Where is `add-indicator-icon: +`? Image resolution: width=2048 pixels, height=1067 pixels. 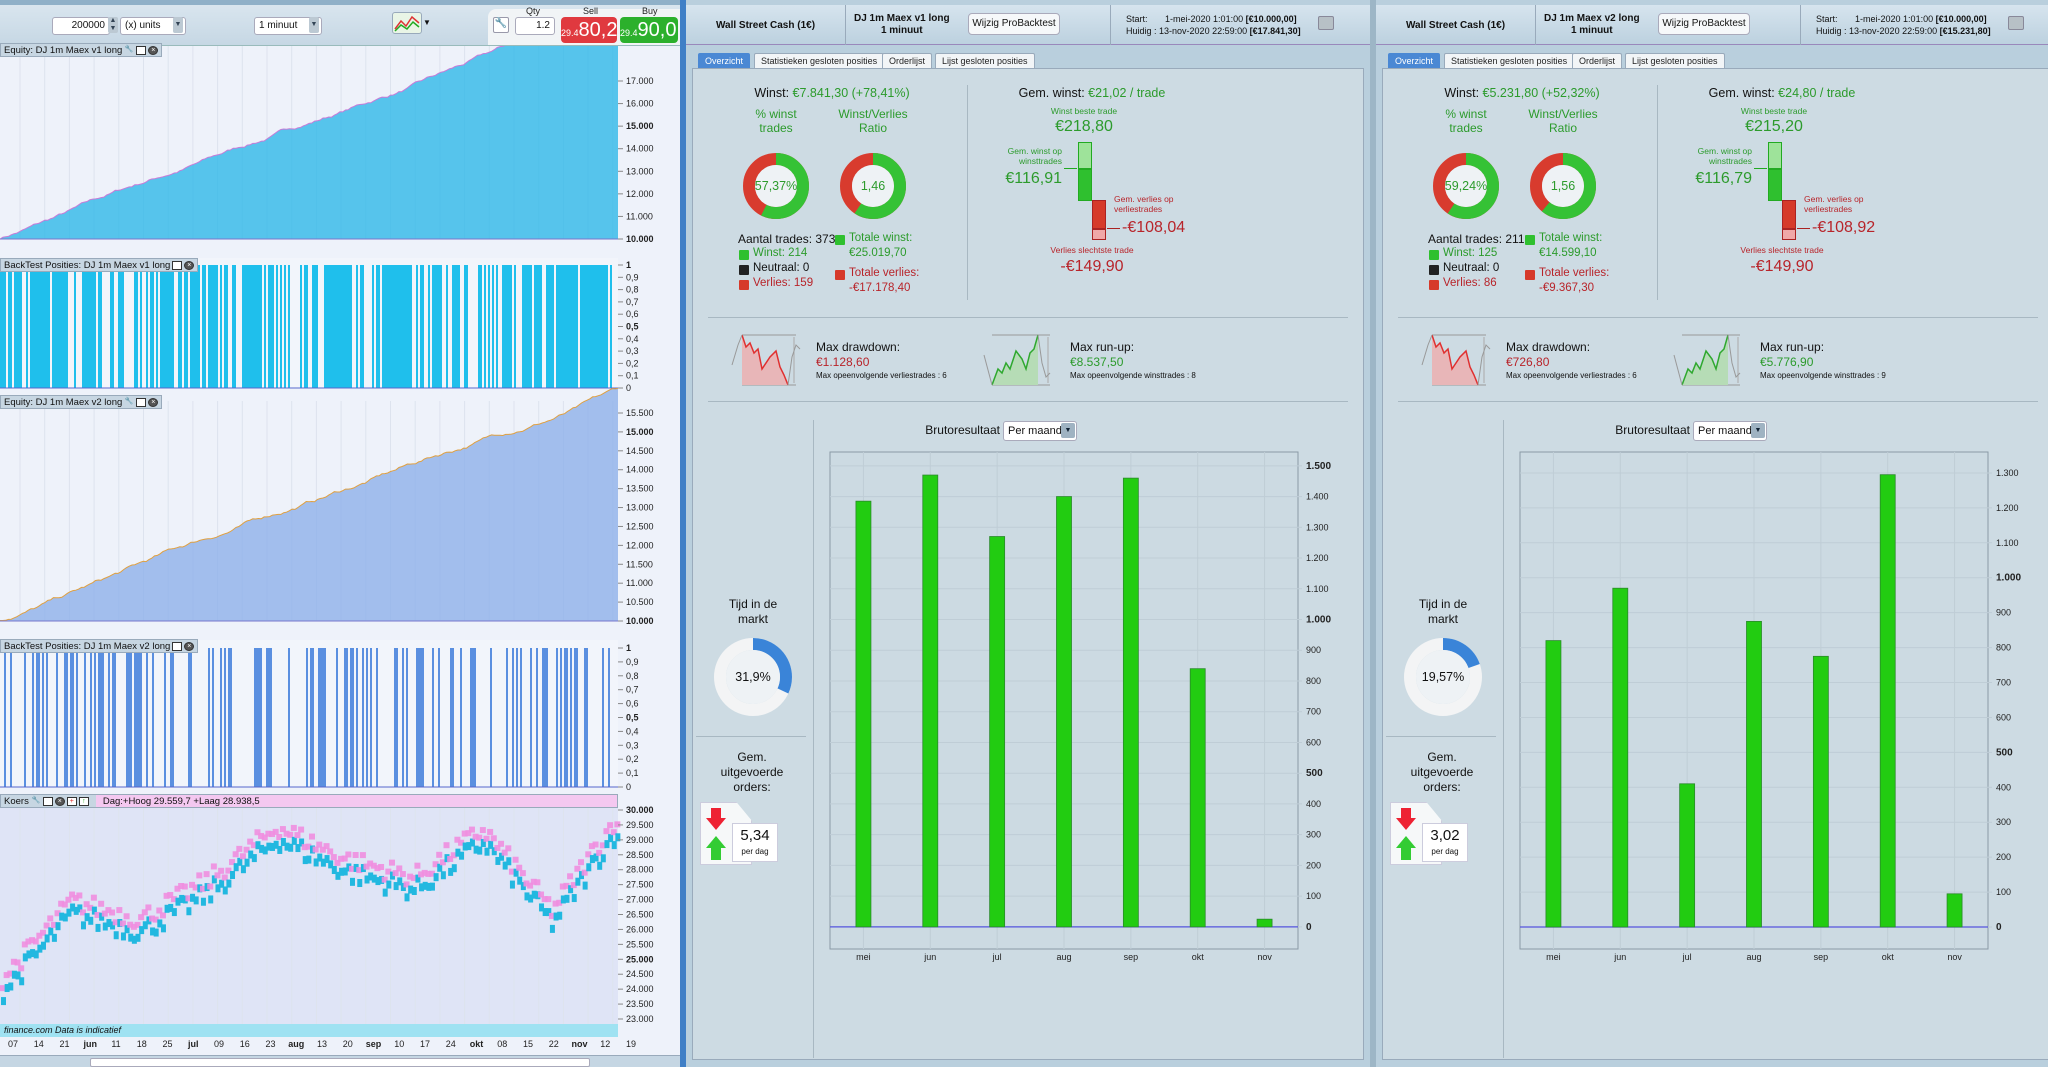
add-indicator-icon: + is located at coordinates (71, 801).